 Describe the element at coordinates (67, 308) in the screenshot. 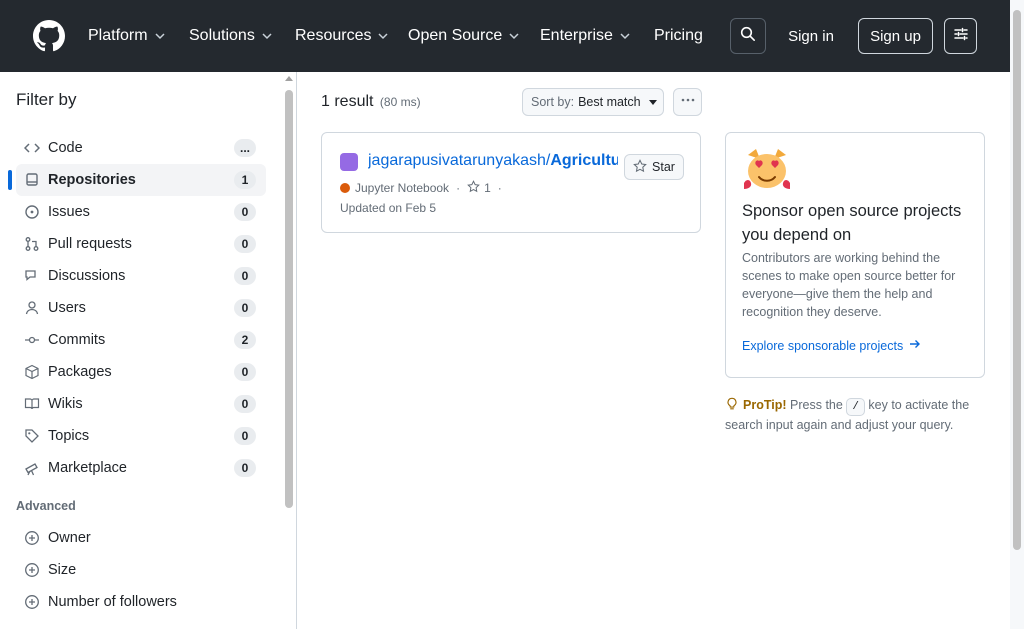

I see `filter-users-label: Users` at that location.